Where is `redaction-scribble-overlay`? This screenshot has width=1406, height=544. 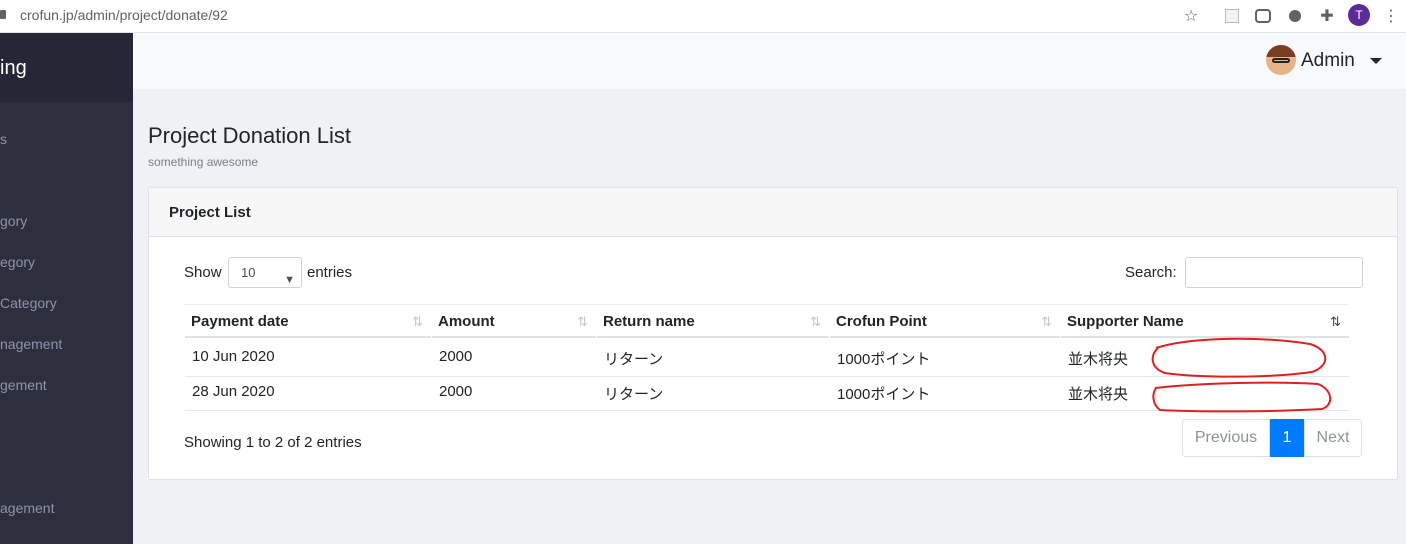 redaction-scribble-overlay is located at coordinates (1241, 375).